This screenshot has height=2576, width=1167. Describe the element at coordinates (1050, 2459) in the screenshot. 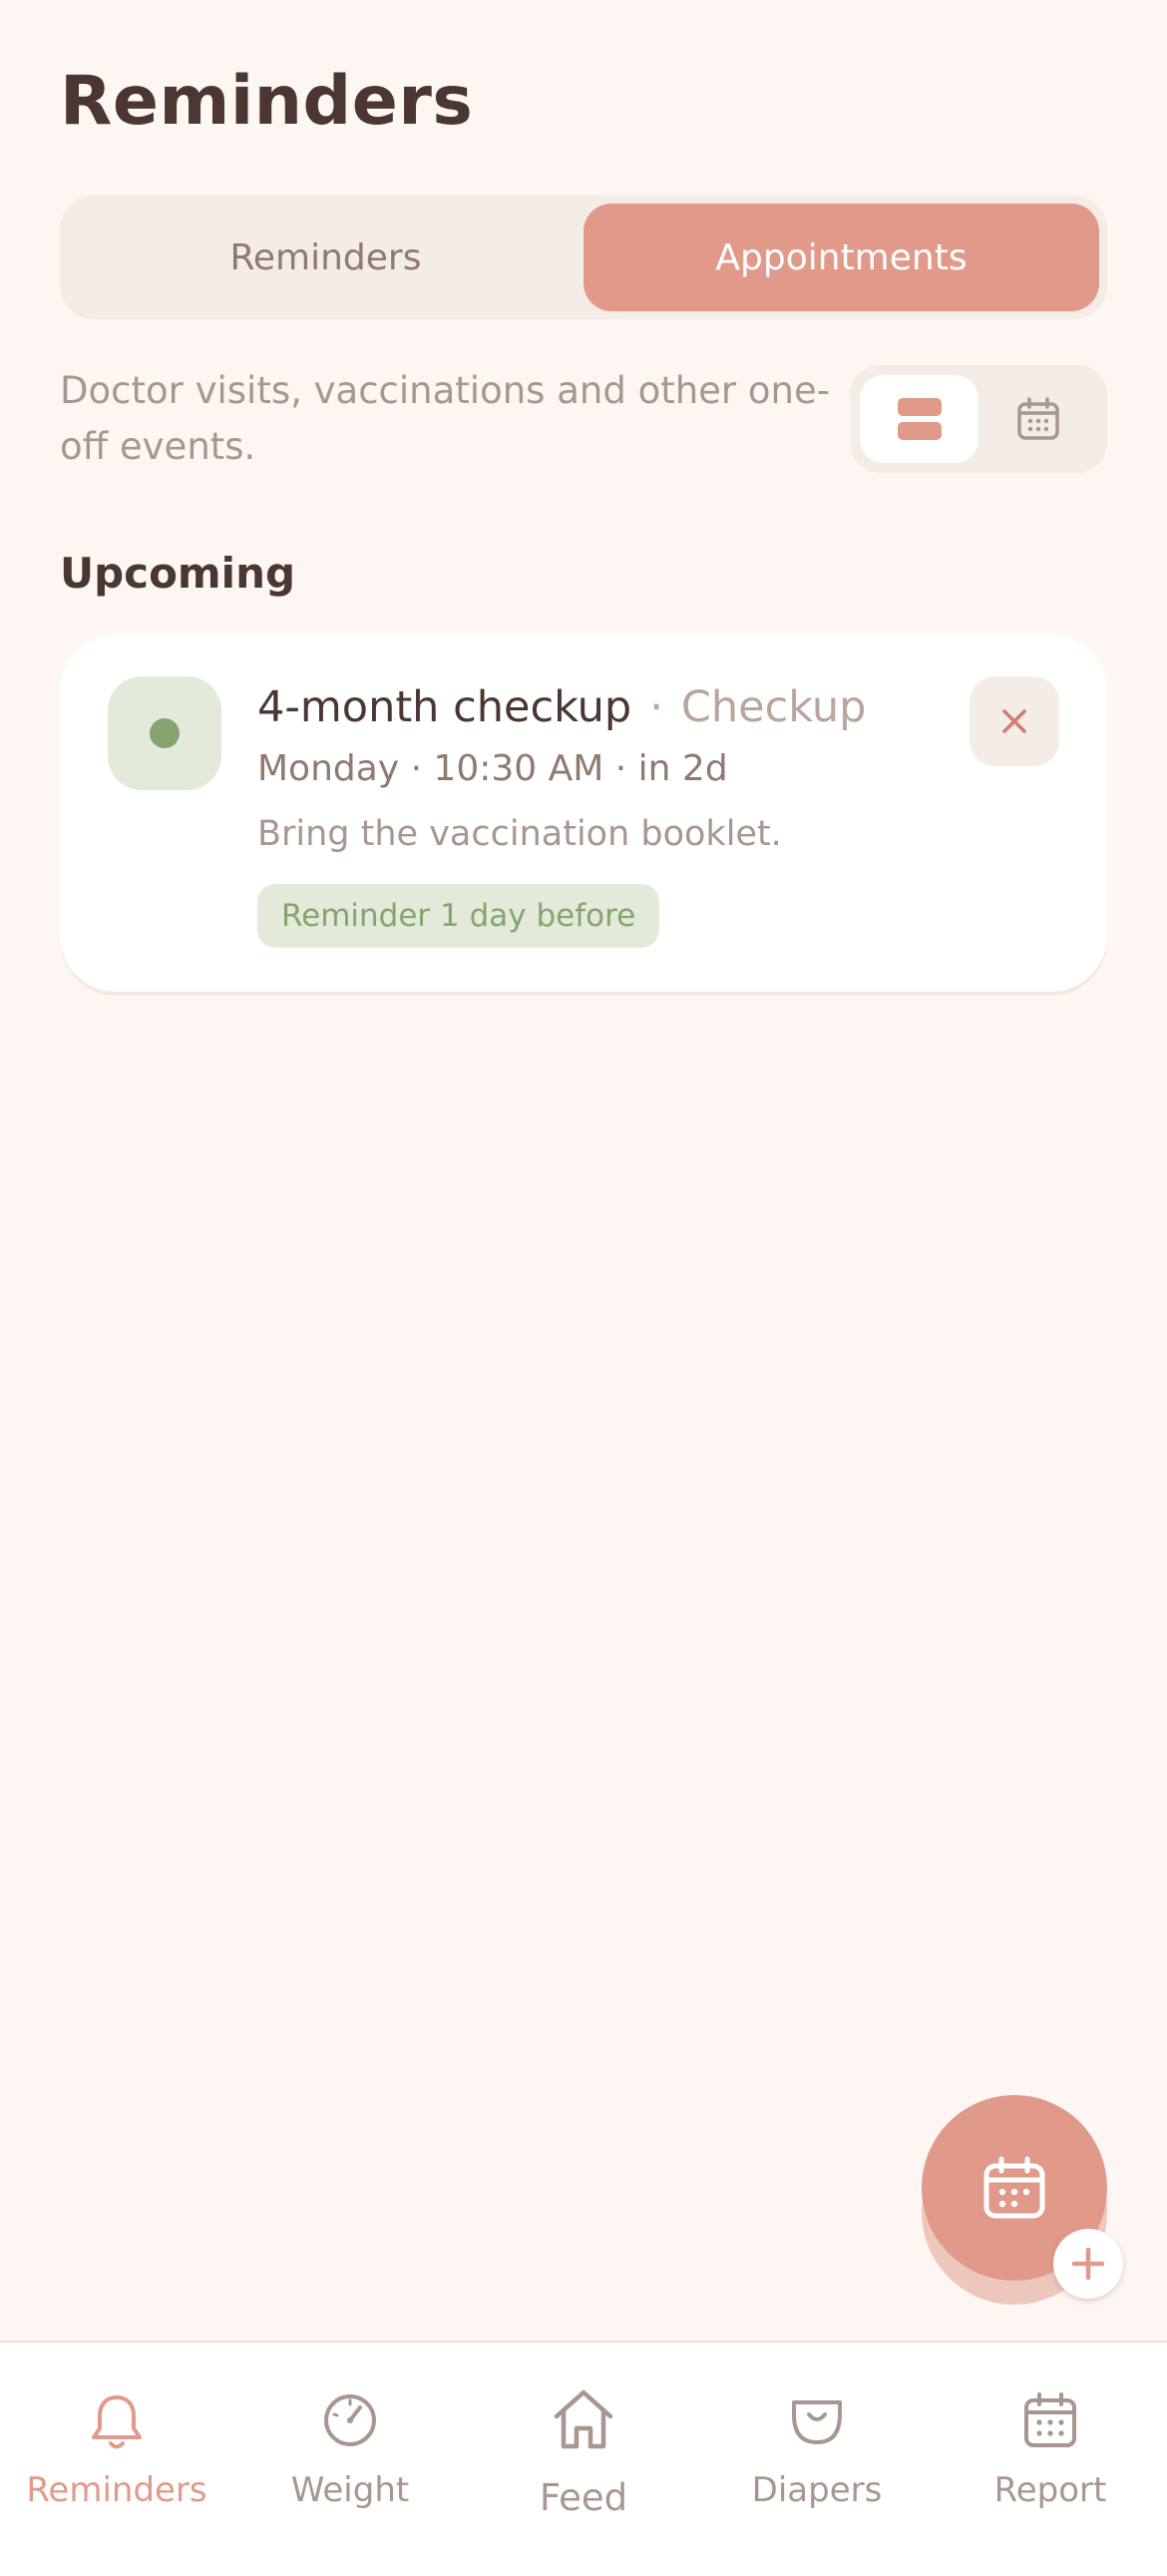

I see `tab-bar-report: Report` at that location.